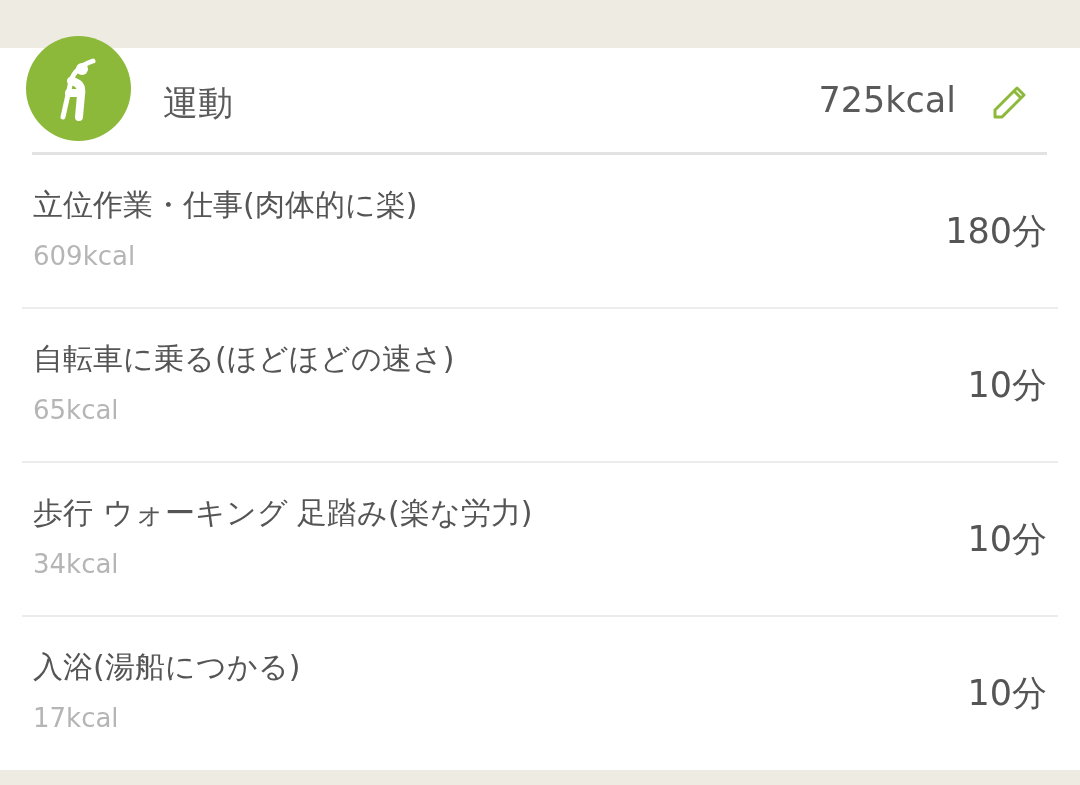  I want to click on exercise-name: 立位作業・仕事(肉体的に楽), so click(226, 204).